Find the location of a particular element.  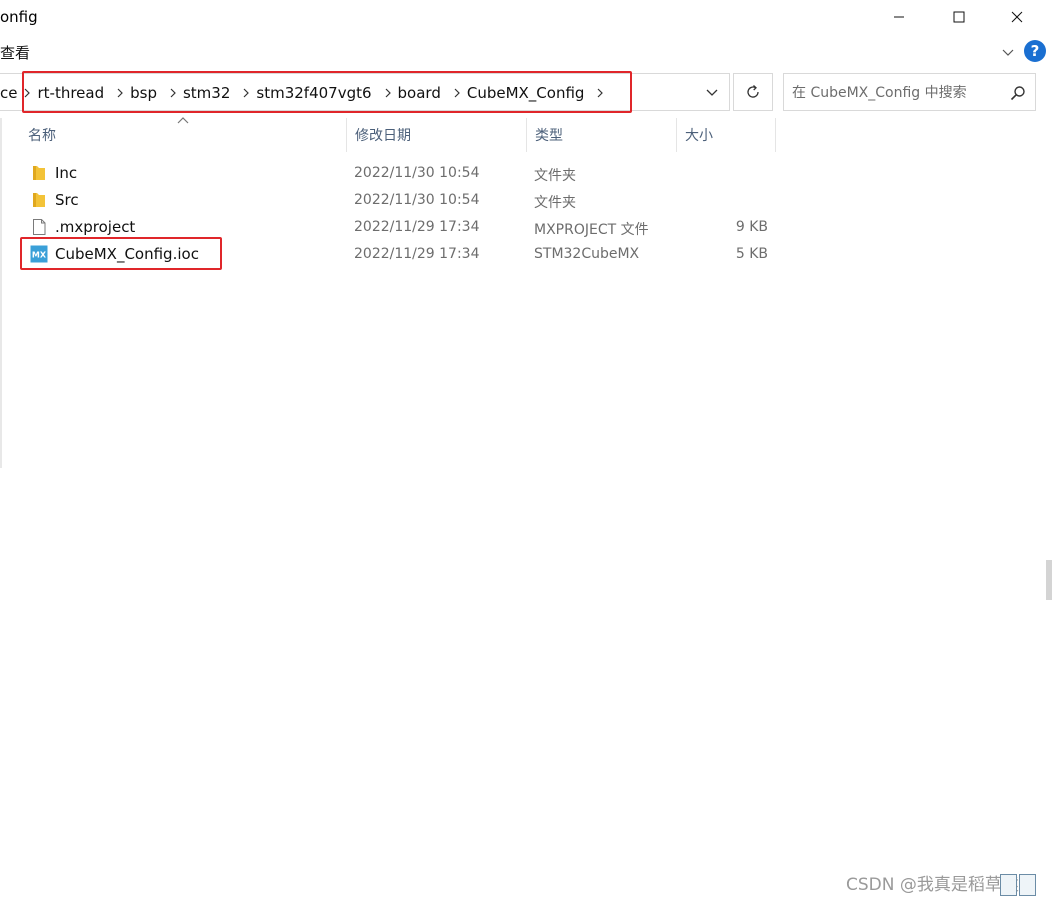

breadcrumb-item-board: board is located at coordinates (419, 93).